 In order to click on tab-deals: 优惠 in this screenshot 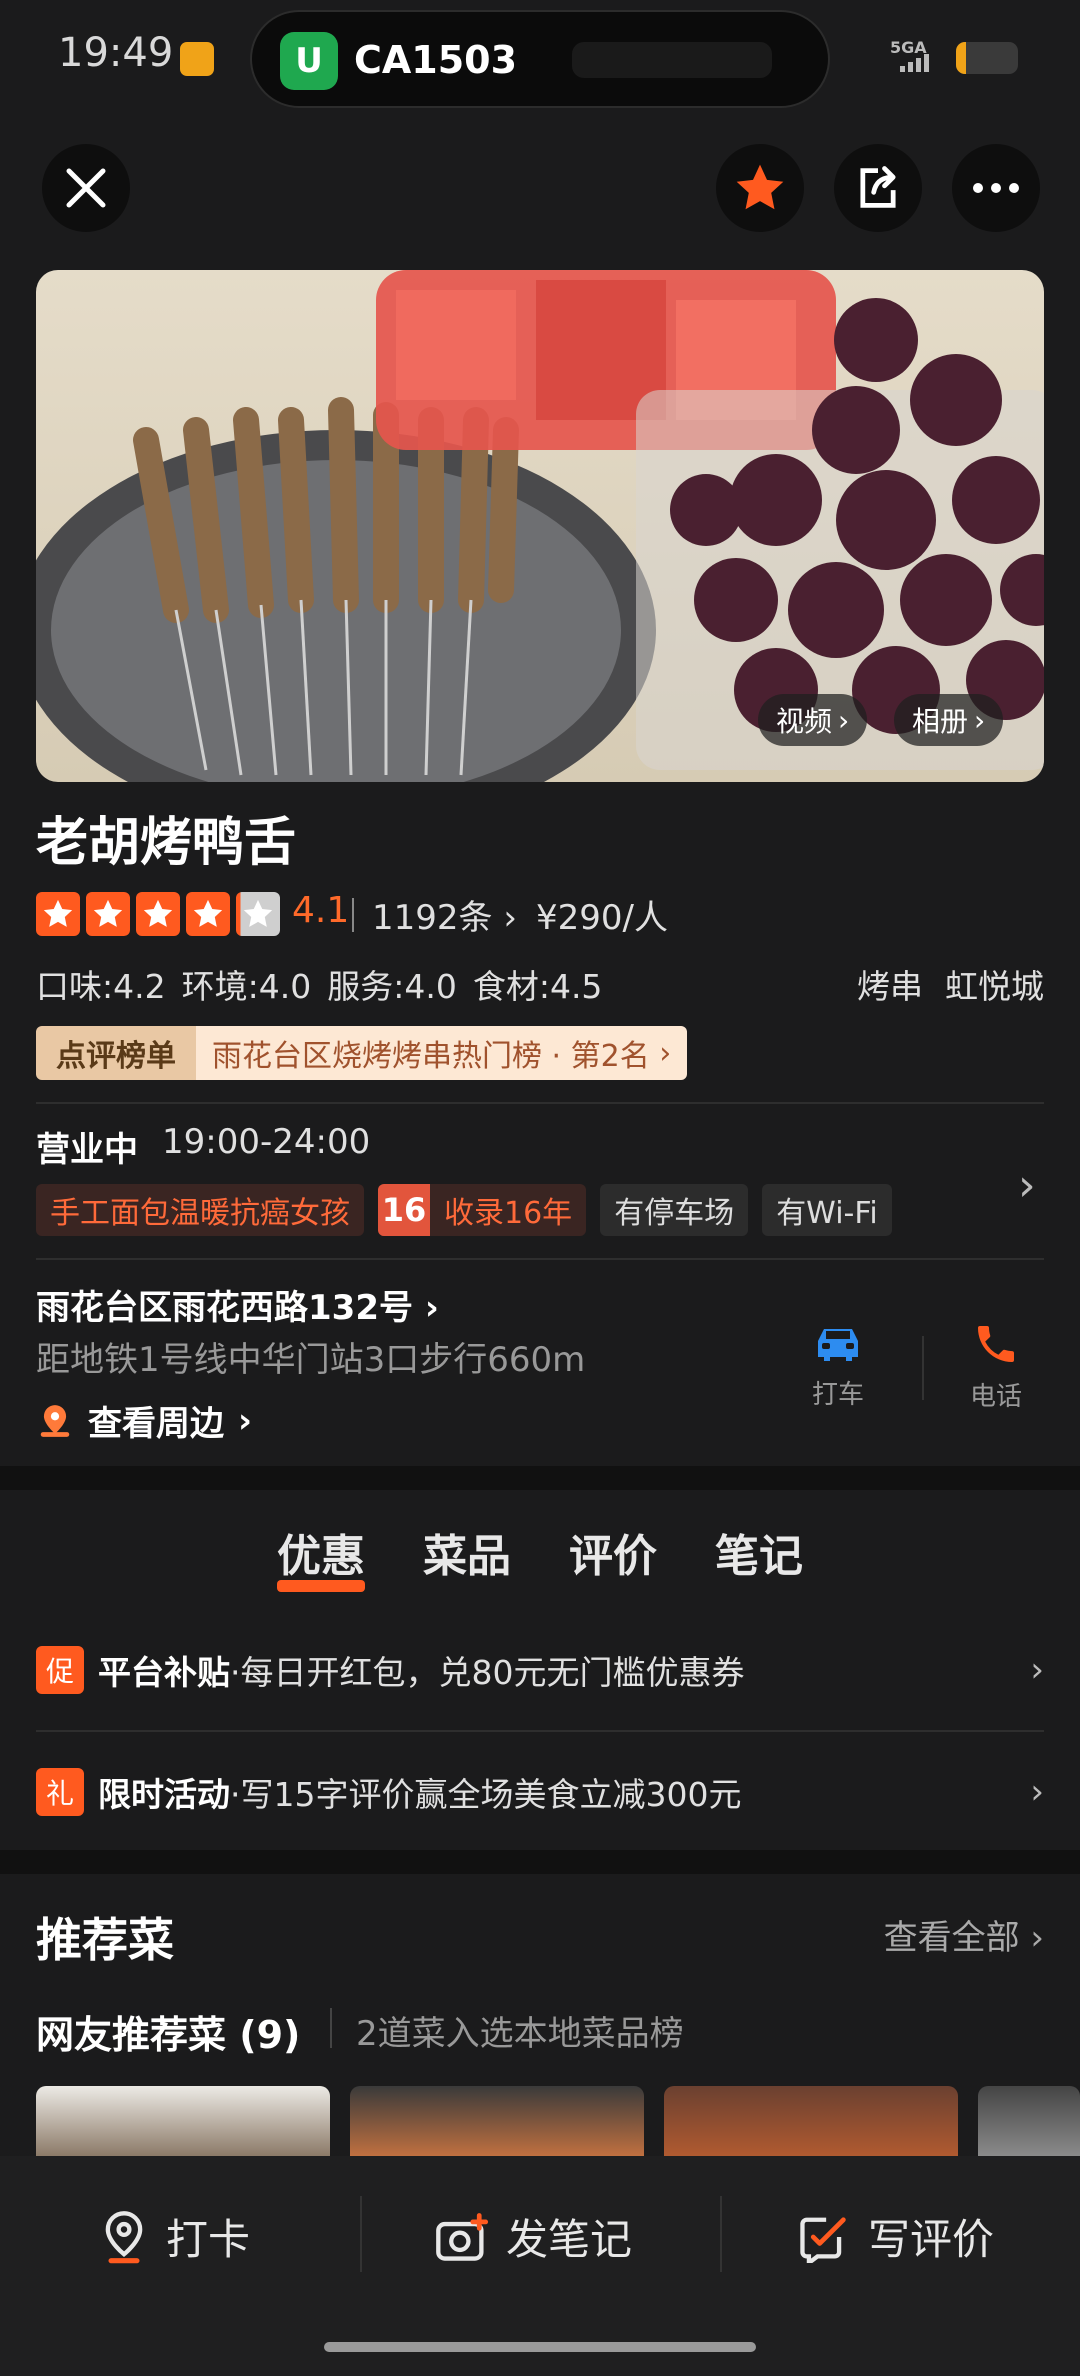, I will do `click(321, 1556)`.